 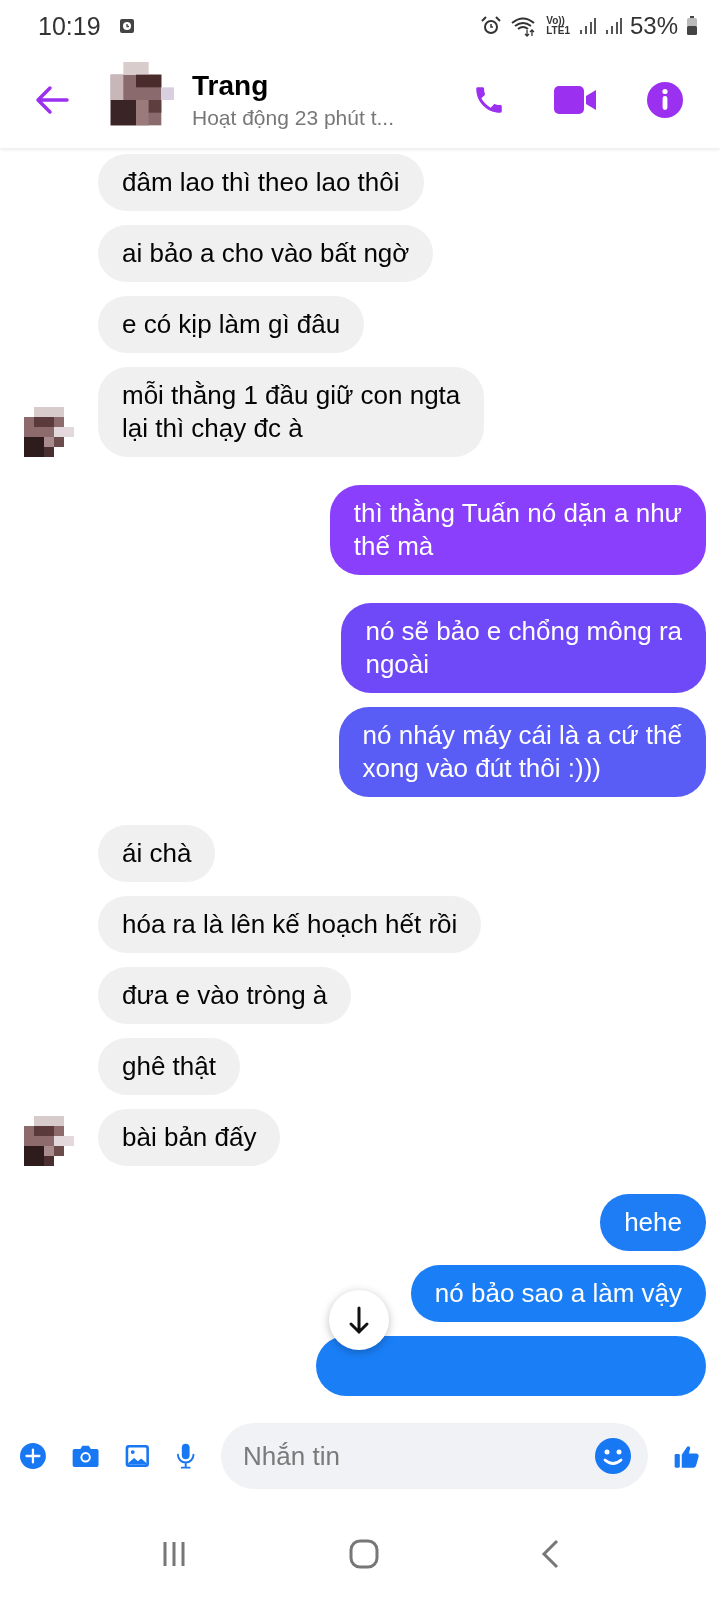 I want to click on message-bubble: mỗi thằng 1 đầu giữ con ngta lại thì chạy đc à, so click(x=291, y=412).